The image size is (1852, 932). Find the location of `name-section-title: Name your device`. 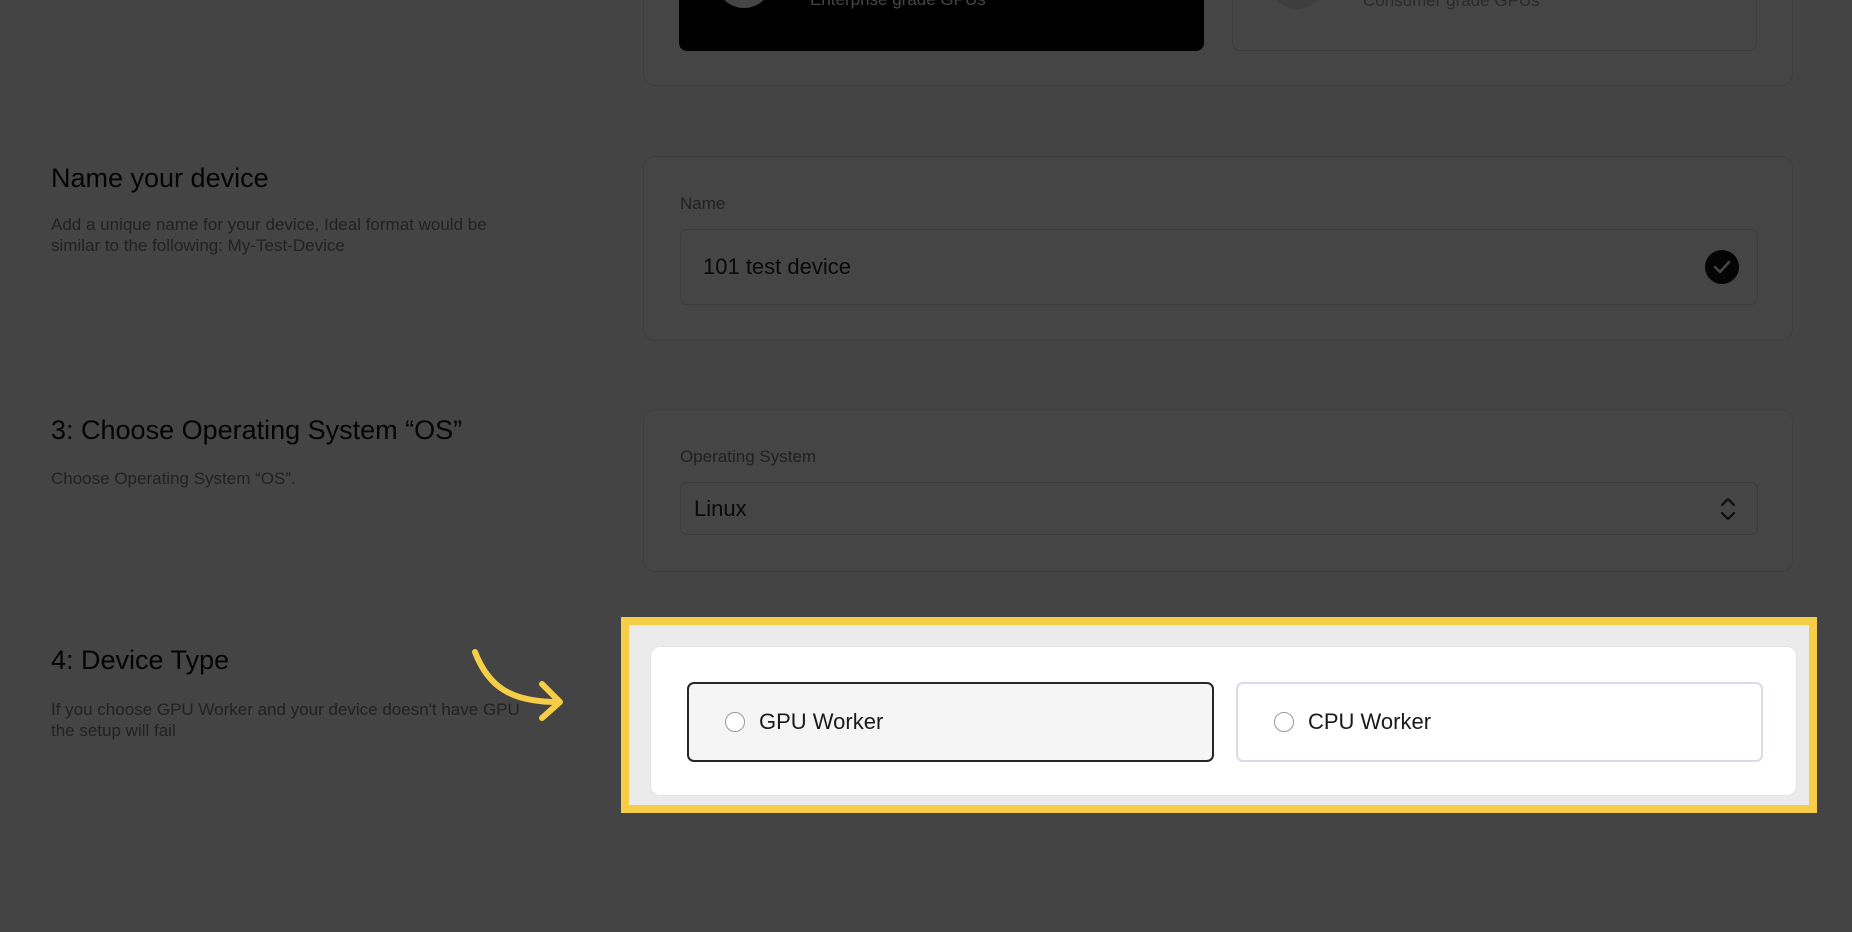

name-section-title: Name your device is located at coordinates (160, 178).